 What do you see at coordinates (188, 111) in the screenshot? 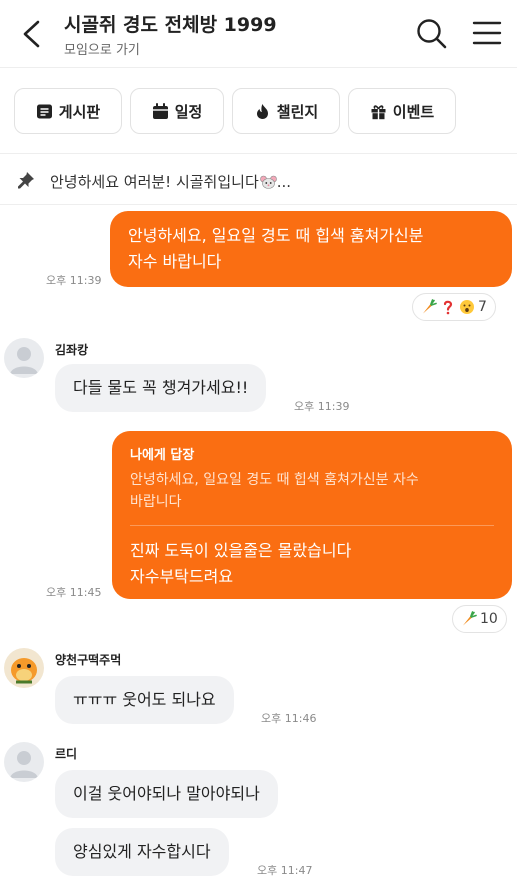
I see `tab-schedule-label: 일정` at bounding box center [188, 111].